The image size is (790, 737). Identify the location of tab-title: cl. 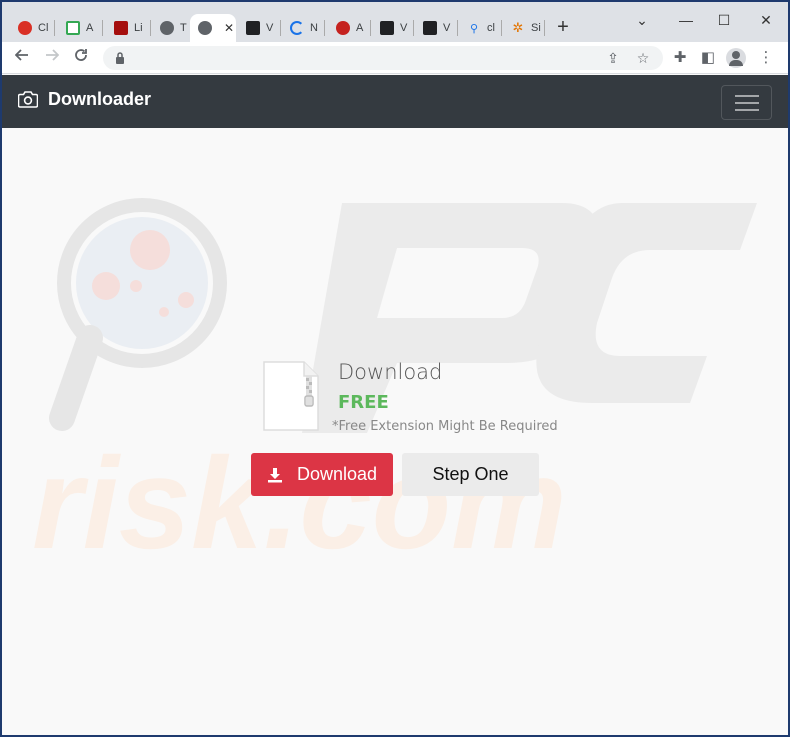
(491, 28).